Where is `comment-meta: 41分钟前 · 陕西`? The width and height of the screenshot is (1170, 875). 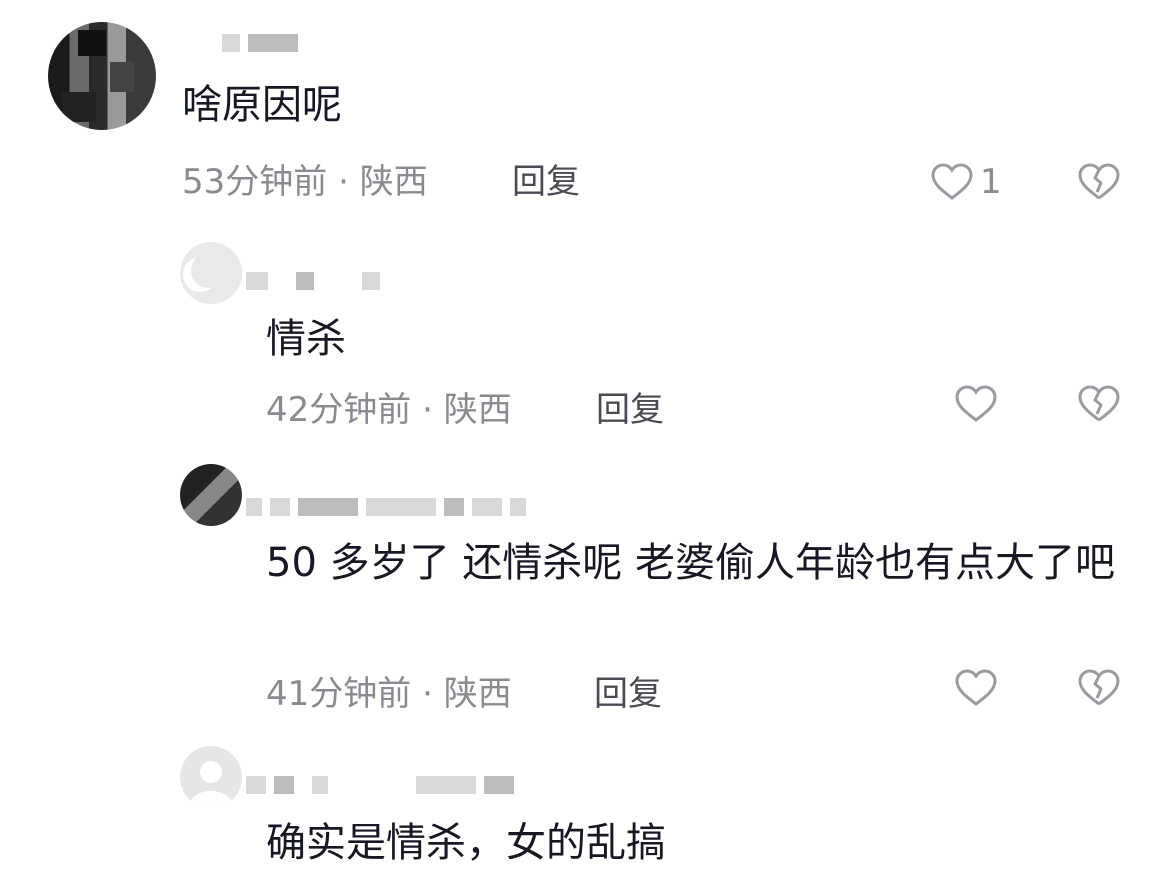 comment-meta: 41分钟前 · 陕西 is located at coordinates (389, 694).